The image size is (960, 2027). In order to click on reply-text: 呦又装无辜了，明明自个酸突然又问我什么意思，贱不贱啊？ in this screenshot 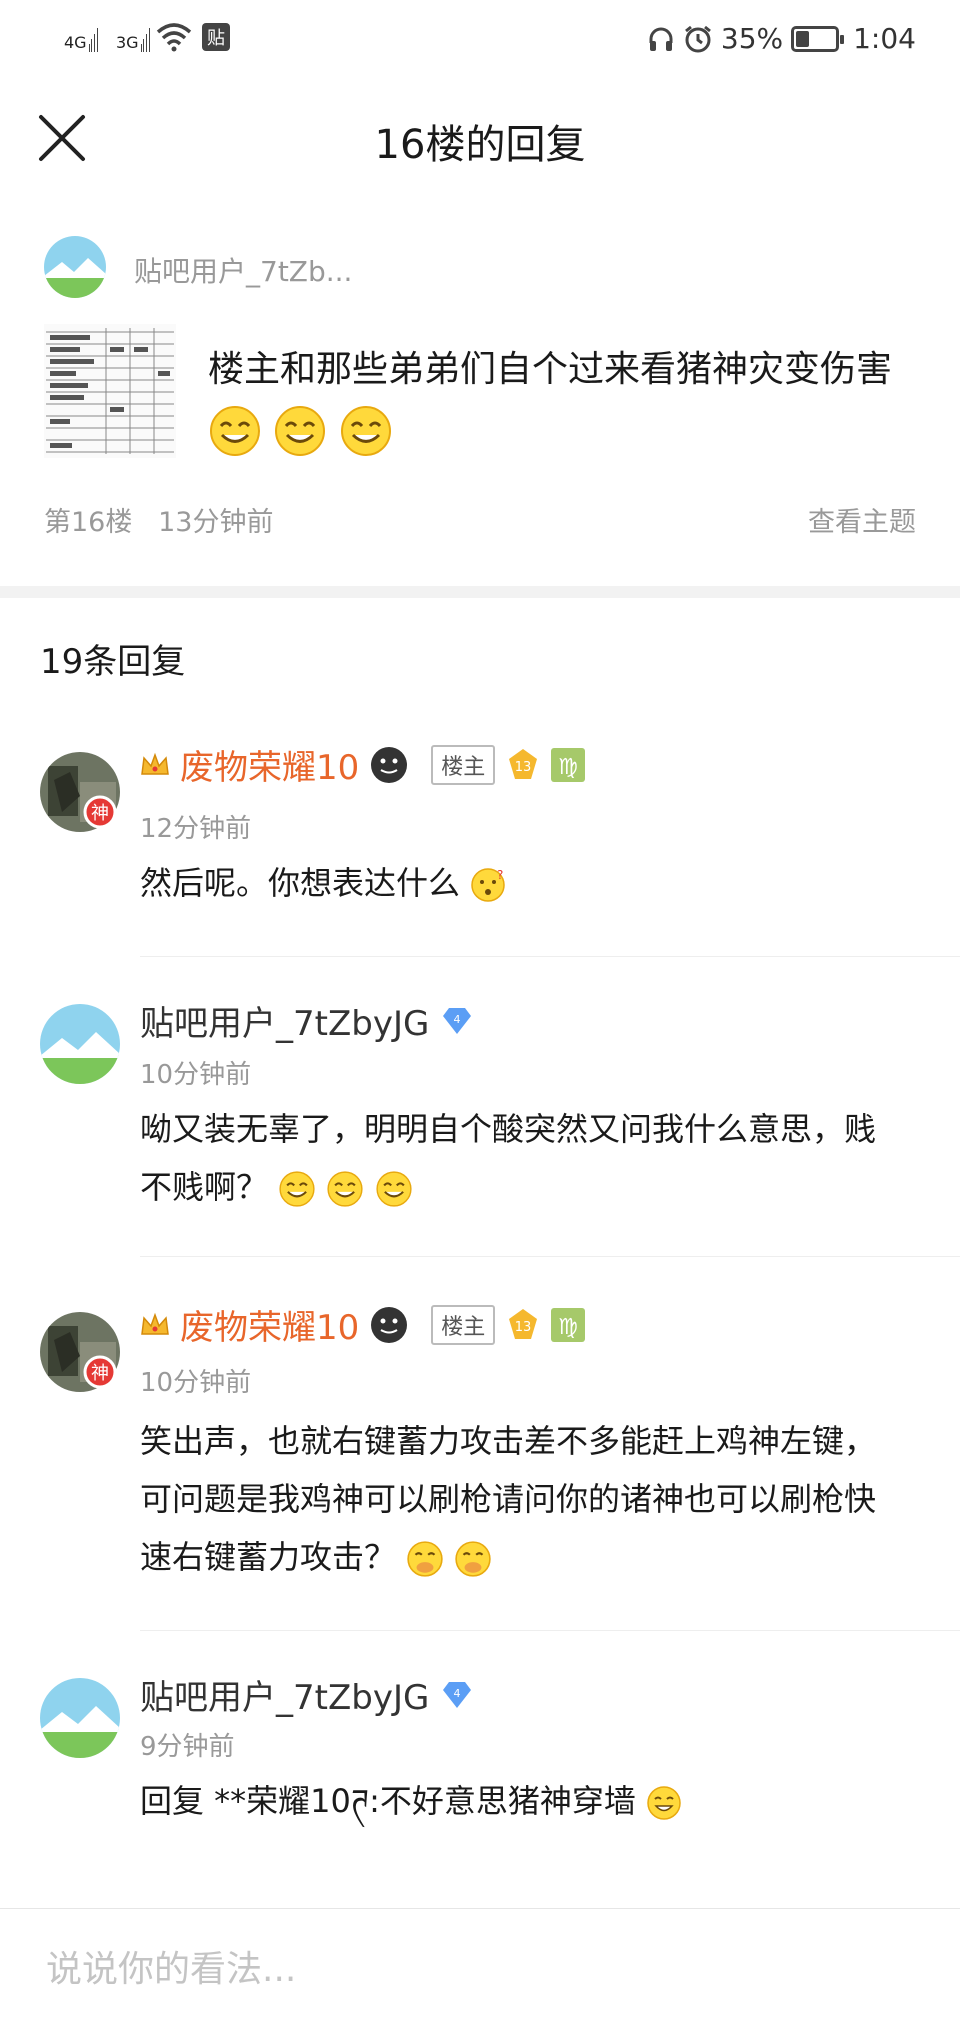, I will do `click(508, 1158)`.